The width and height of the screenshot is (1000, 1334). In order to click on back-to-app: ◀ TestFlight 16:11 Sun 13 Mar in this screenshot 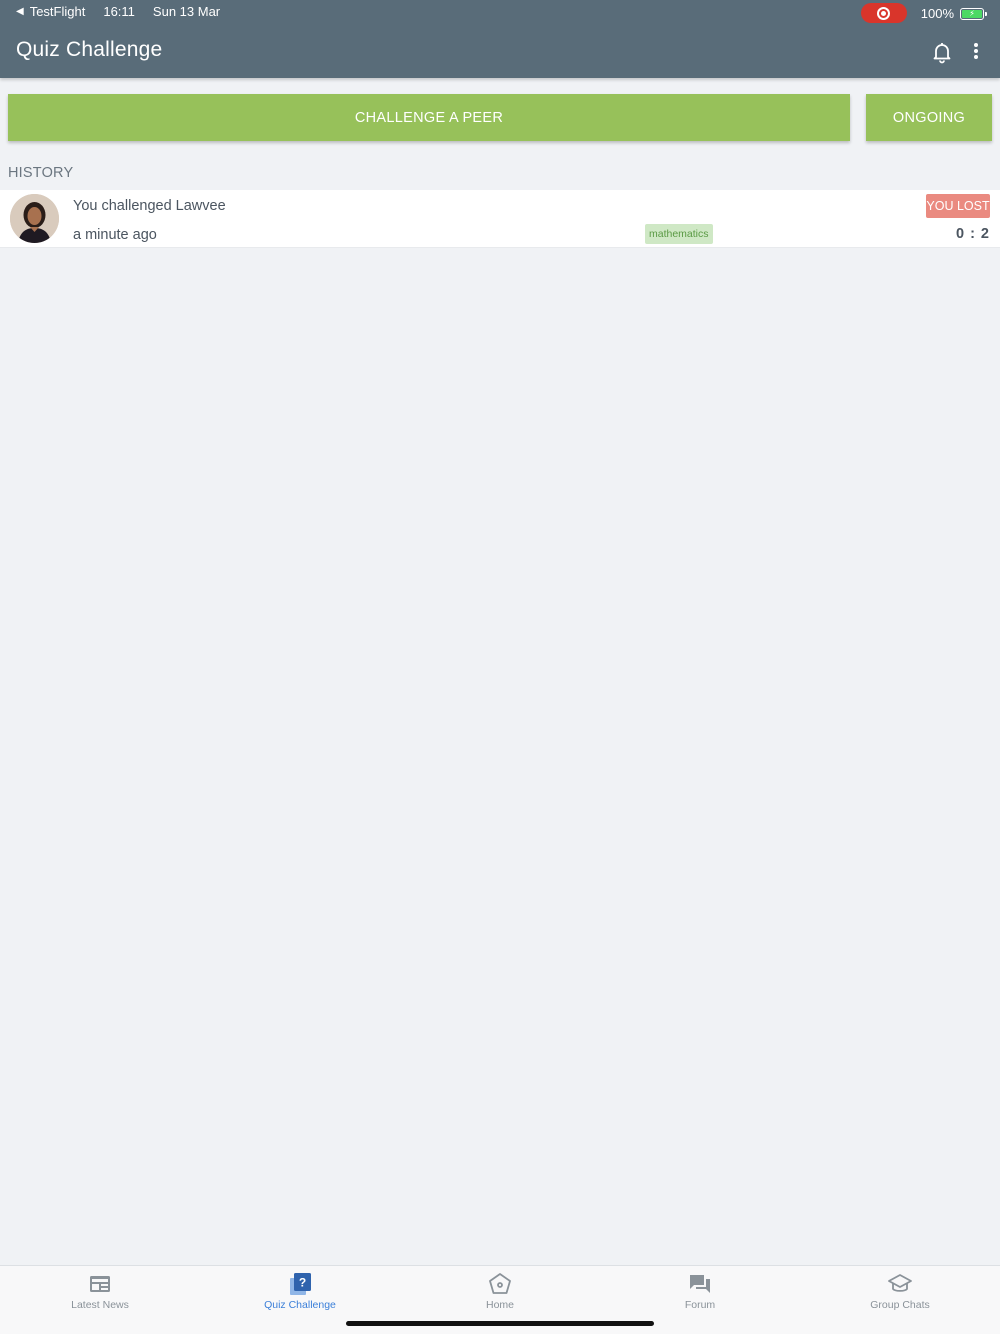, I will do `click(118, 11)`.